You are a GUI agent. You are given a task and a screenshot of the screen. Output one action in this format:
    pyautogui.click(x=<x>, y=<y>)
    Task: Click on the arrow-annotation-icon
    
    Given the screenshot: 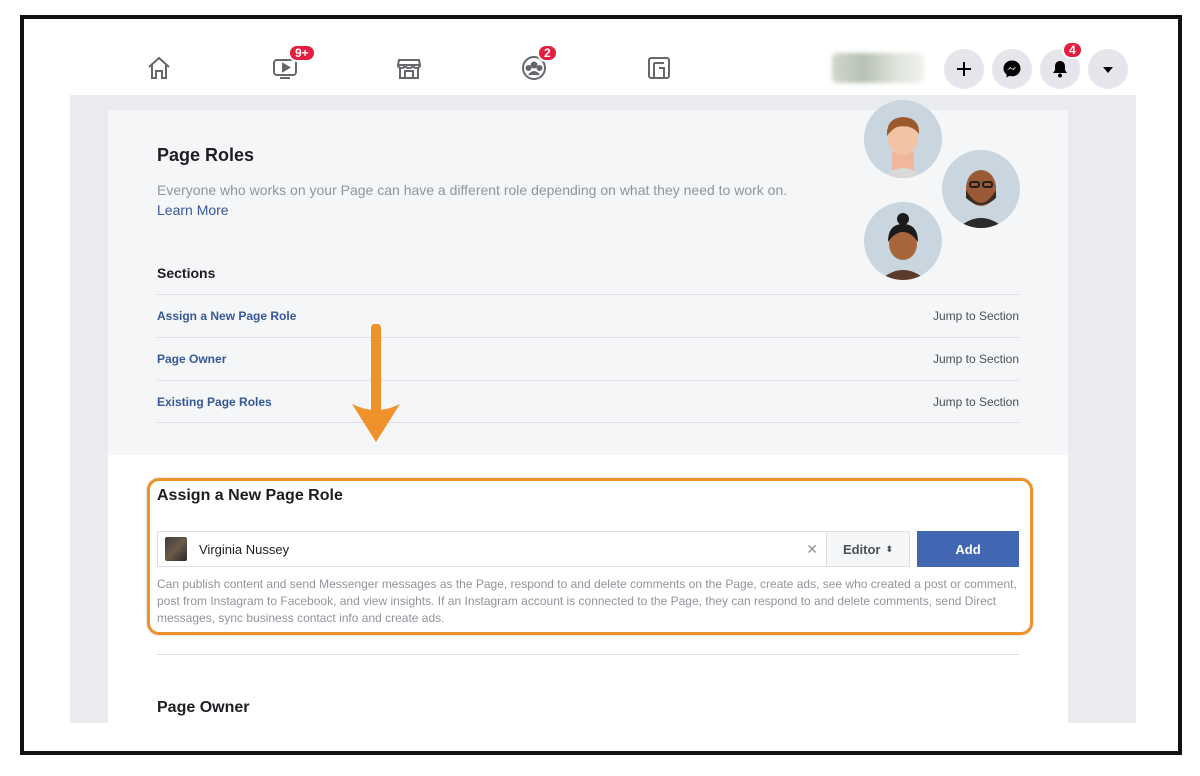 What is the action you would take?
    pyautogui.click(x=376, y=383)
    